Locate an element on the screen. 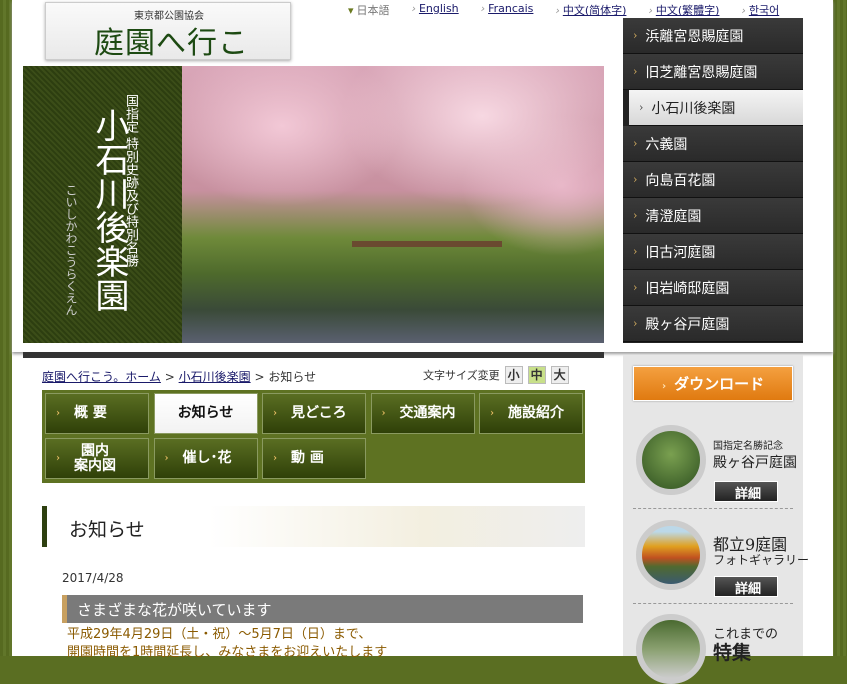 The image size is (847, 684). lang-fr: › Francais is located at coordinates (507, 10).